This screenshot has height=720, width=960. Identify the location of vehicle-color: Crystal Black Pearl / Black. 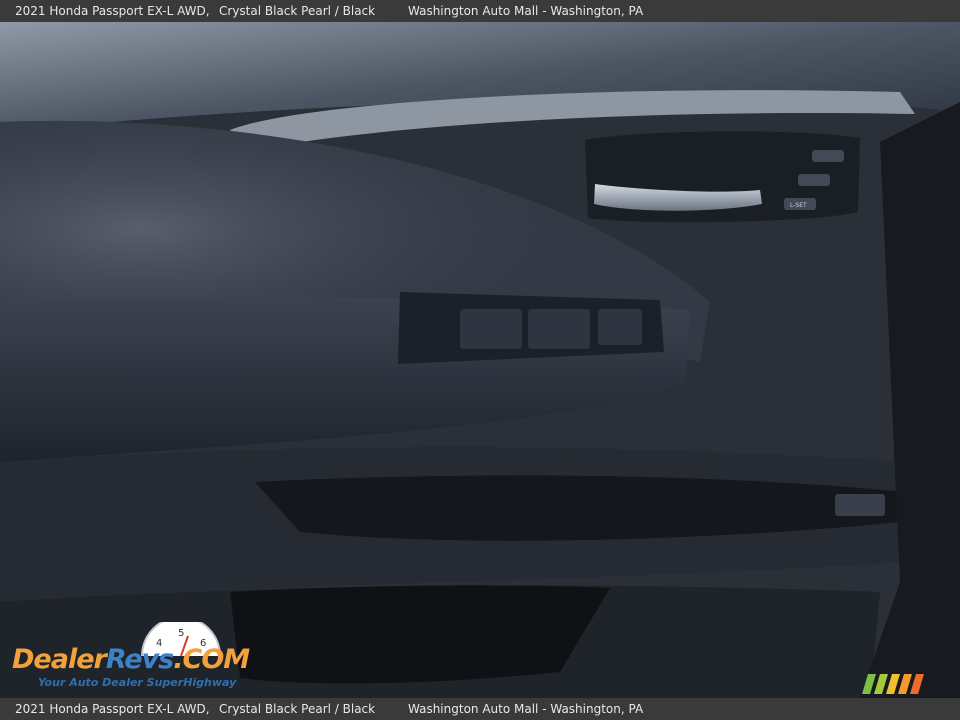
(297, 11).